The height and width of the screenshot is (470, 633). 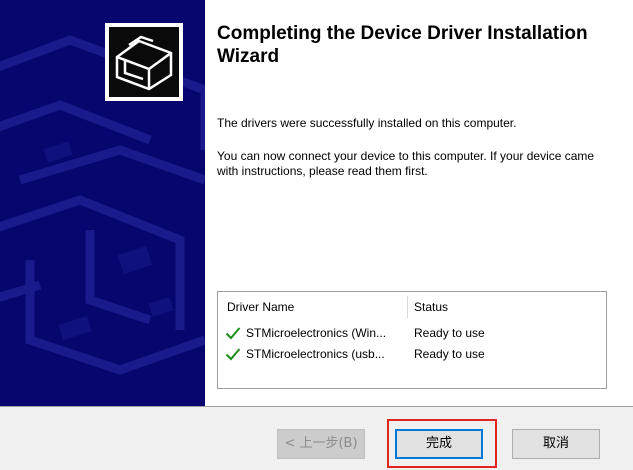 What do you see at coordinates (431, 307) in the screenshot?
I see `column-header-status: Status` at bounding box center [431, 307].